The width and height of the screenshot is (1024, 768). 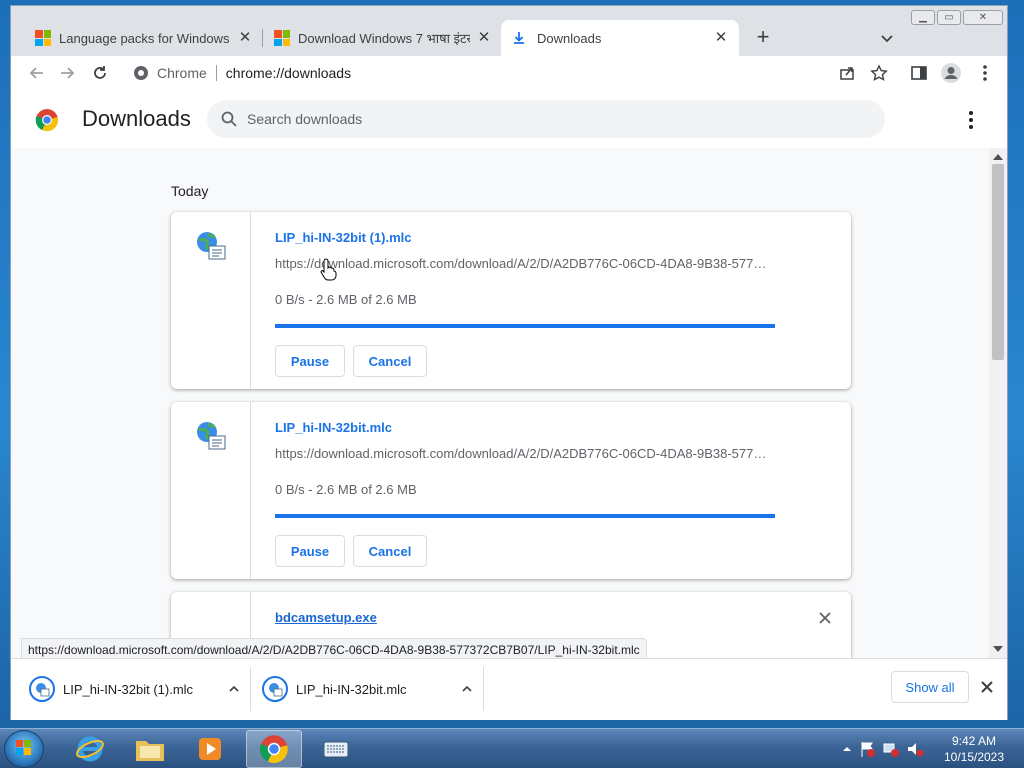 I want to click on tab-download-windows7: Download Windows 7 भाषा इंटरफ़ेस पैक ✕, so click(x=383, y=38).